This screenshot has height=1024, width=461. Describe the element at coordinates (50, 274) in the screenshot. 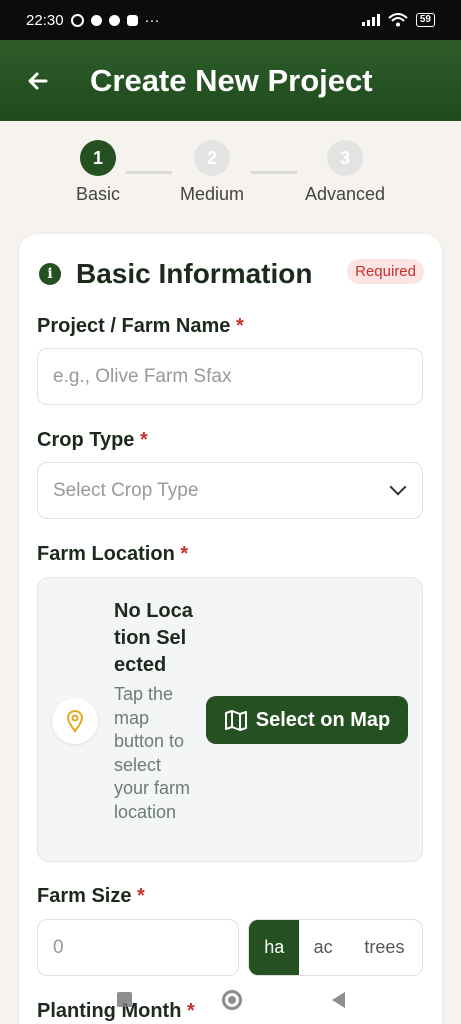

I see `info-icon: i` at that location.